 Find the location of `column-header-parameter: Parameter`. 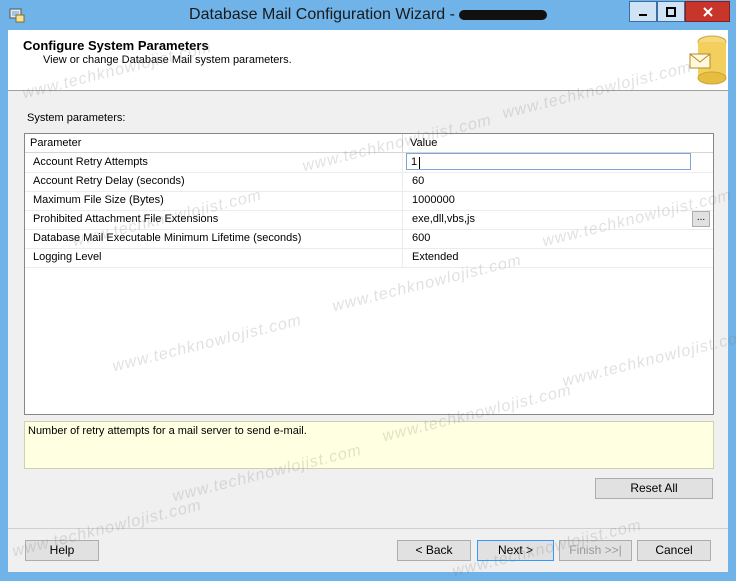

column-header-parameter: Parameter is located at coordinates (56, 143).